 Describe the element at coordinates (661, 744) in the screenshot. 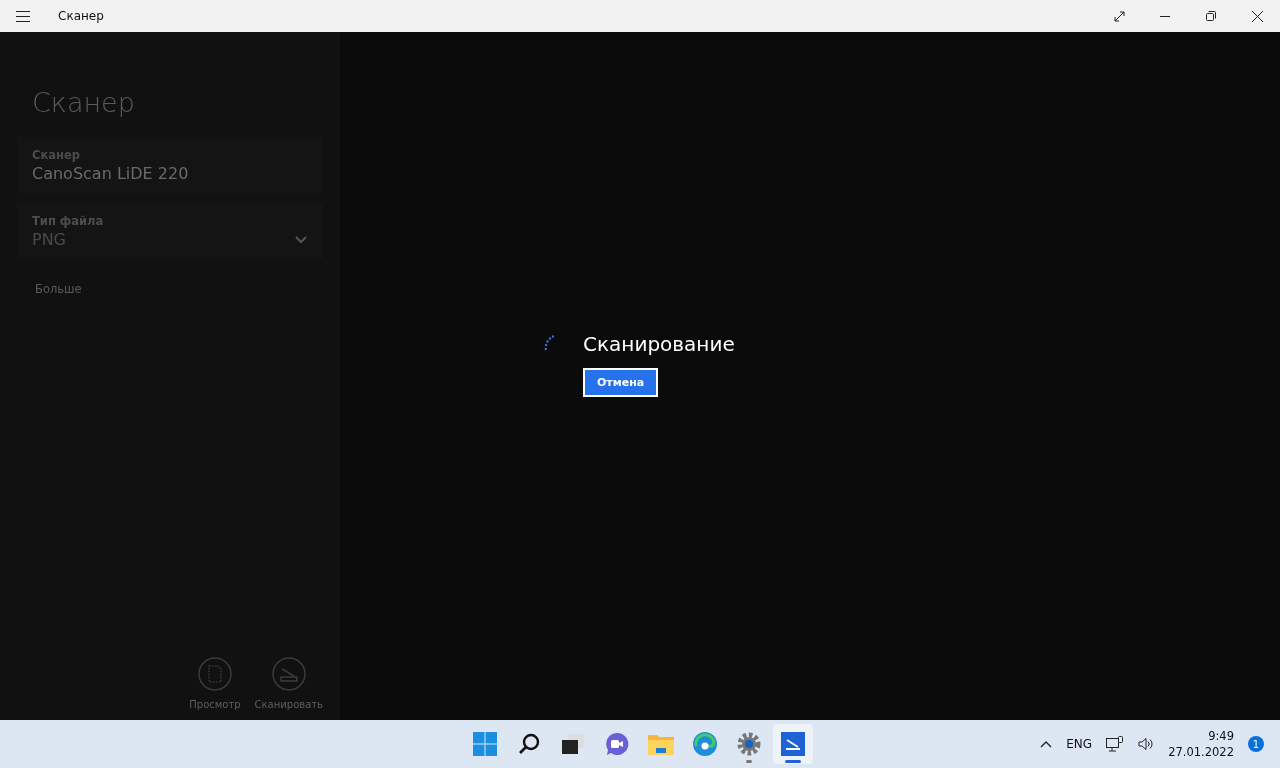

I see `folder-icon` at that location.